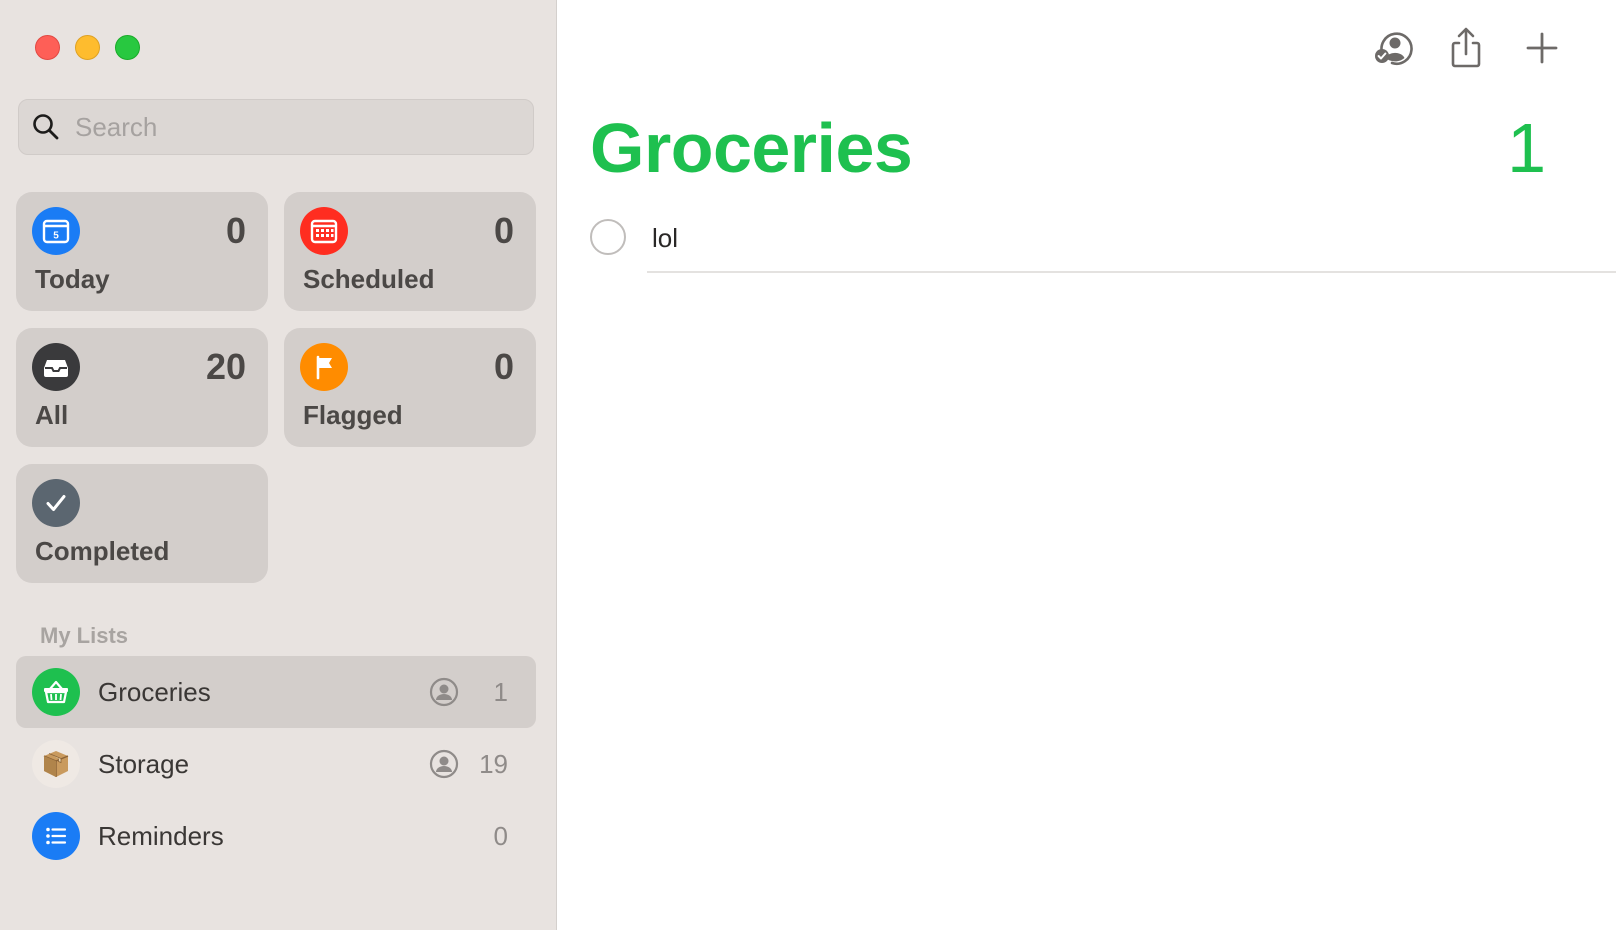  Describe the element at coordinates (142, 523) in the screenshot. I see `smart-list-completed: Completed` at that location.